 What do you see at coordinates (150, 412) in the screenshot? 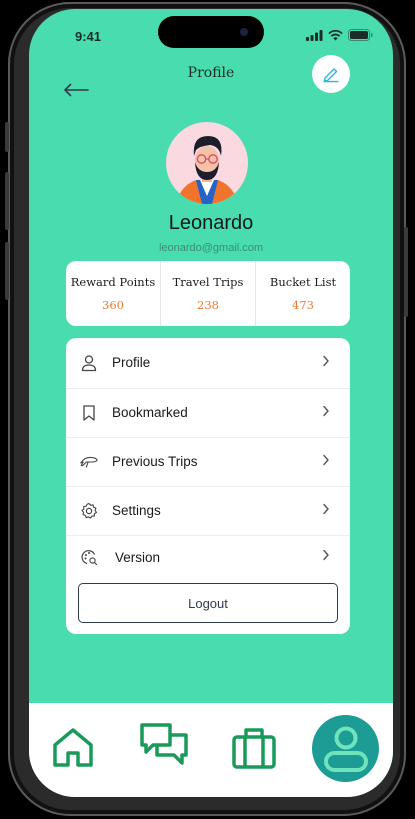
I see `menu-item-label: Bookmarked` at bounding box center [150, 412].